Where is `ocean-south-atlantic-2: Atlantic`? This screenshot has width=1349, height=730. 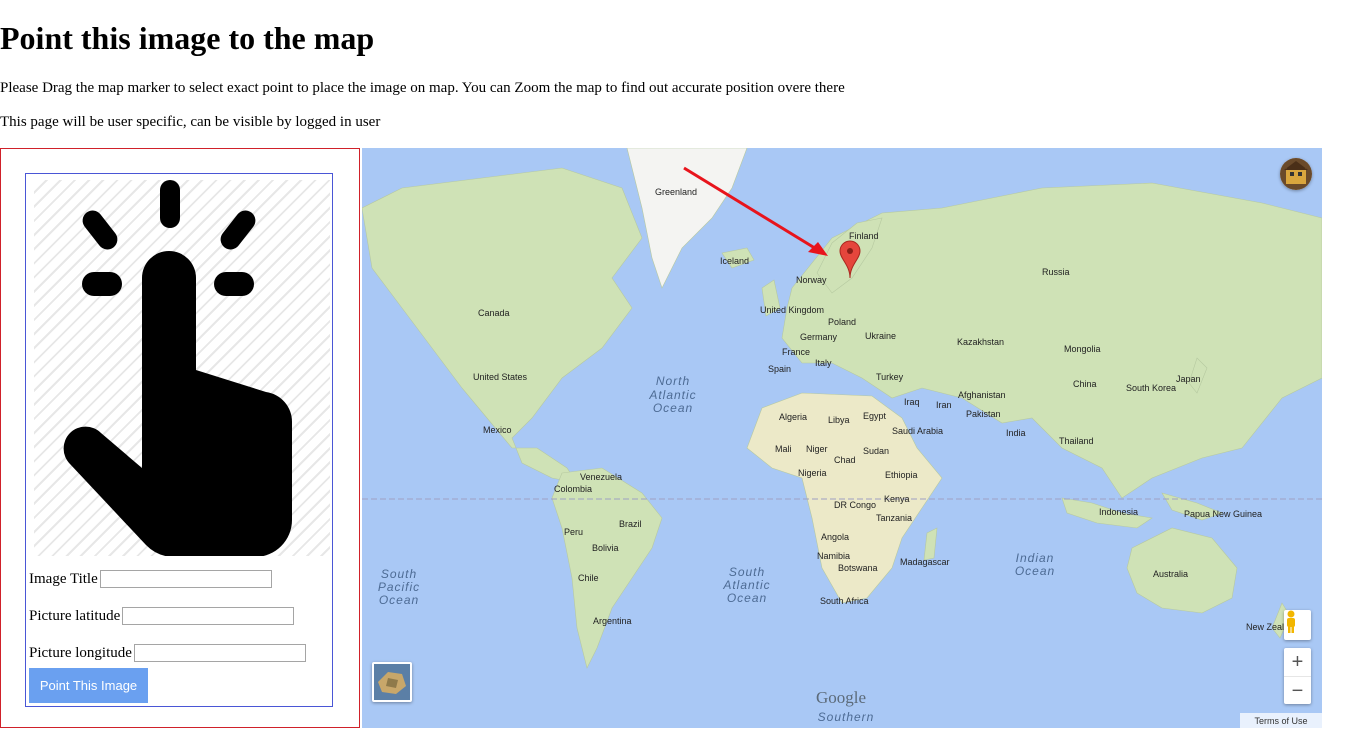
ocean-south-atlantic-2: Atlantic is located at coordinates (746, 585).